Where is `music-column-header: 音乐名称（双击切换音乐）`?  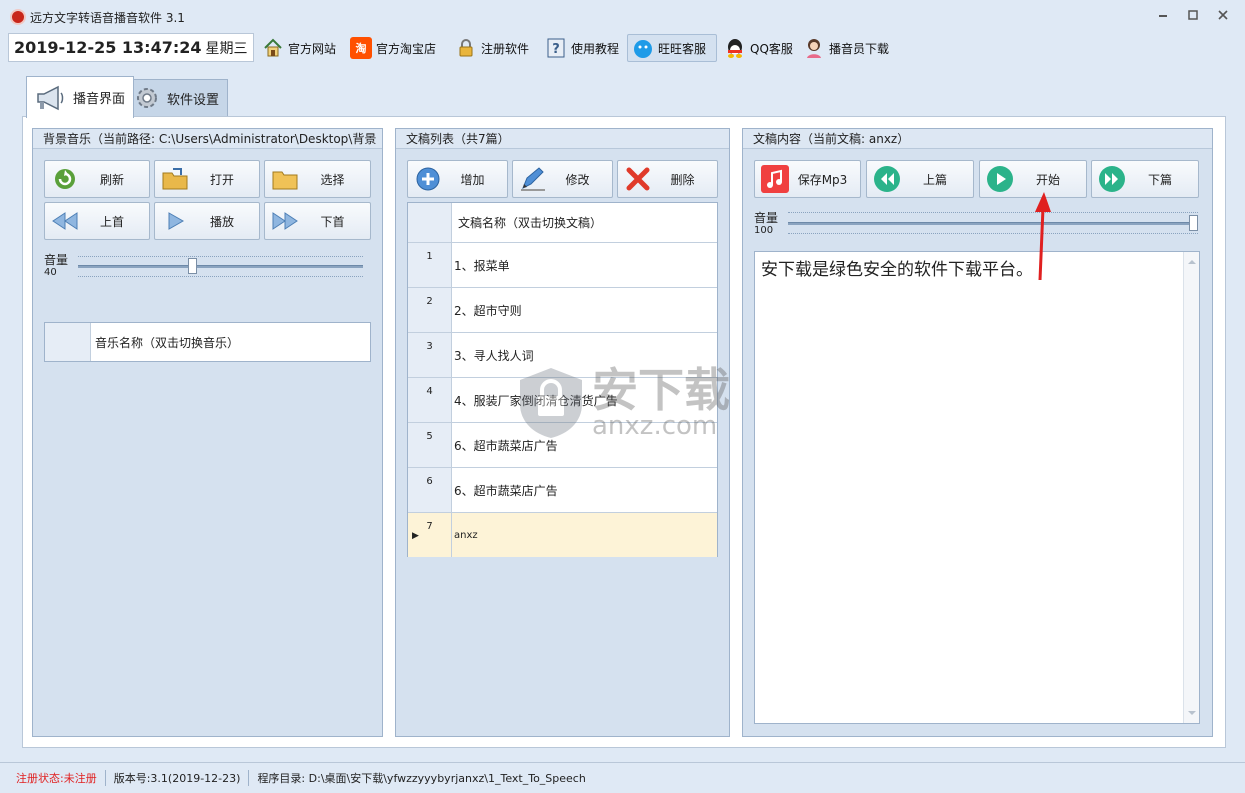 music-column-header: 音乐名称（双击切换音乐） is located at coordinates (167, 342).